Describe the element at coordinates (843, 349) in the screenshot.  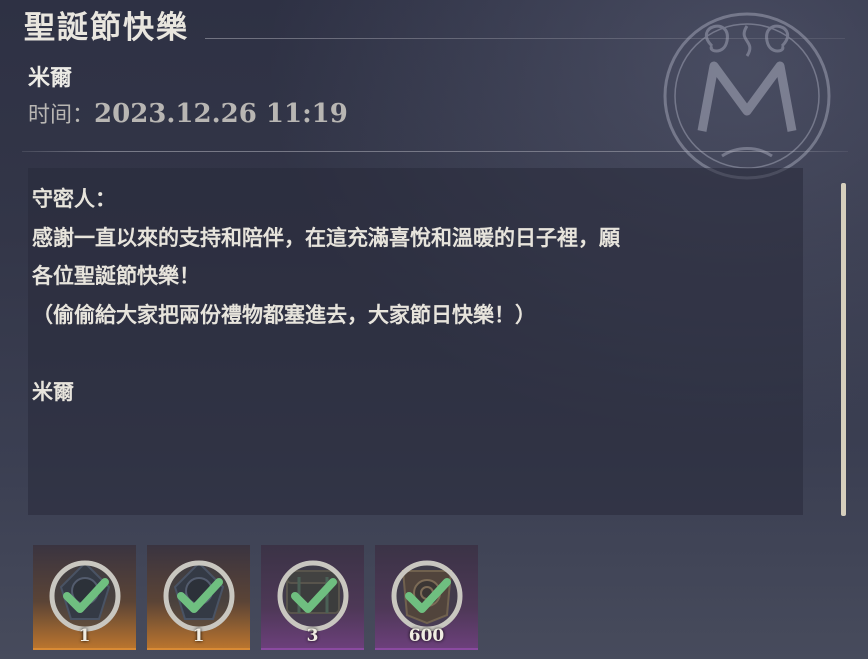
I see `body-scrollbar` at that location.